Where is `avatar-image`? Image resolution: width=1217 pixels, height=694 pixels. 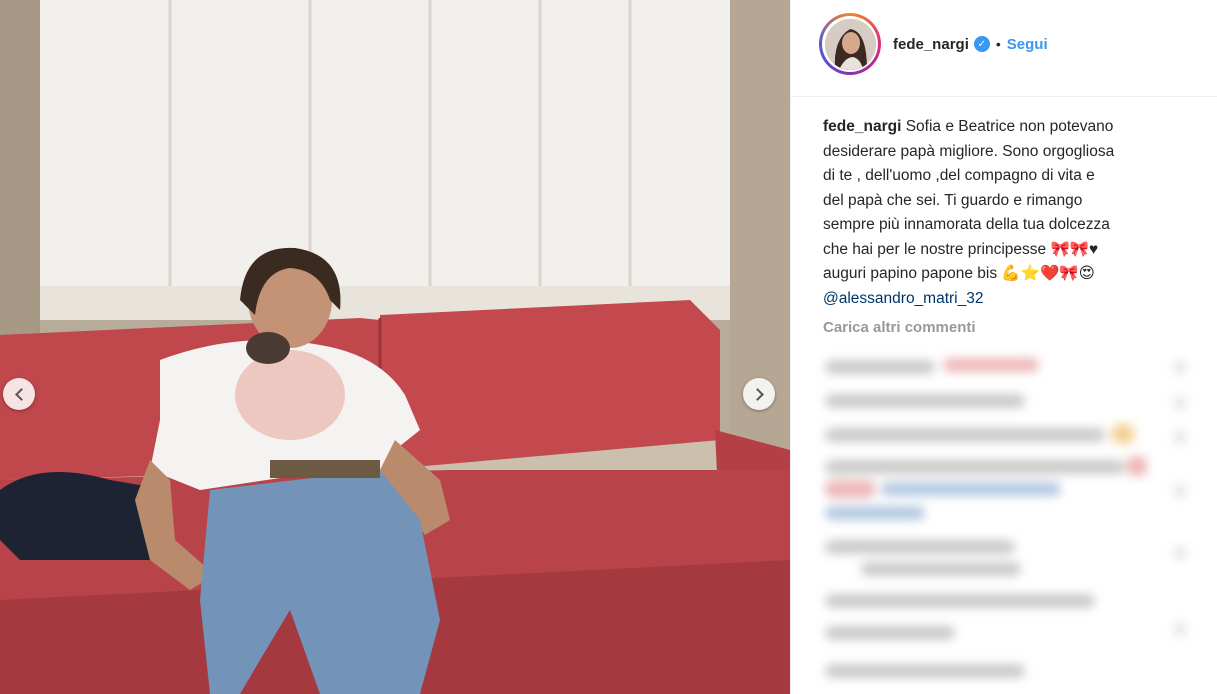
avatar-image is located at coordinates (850, 44).